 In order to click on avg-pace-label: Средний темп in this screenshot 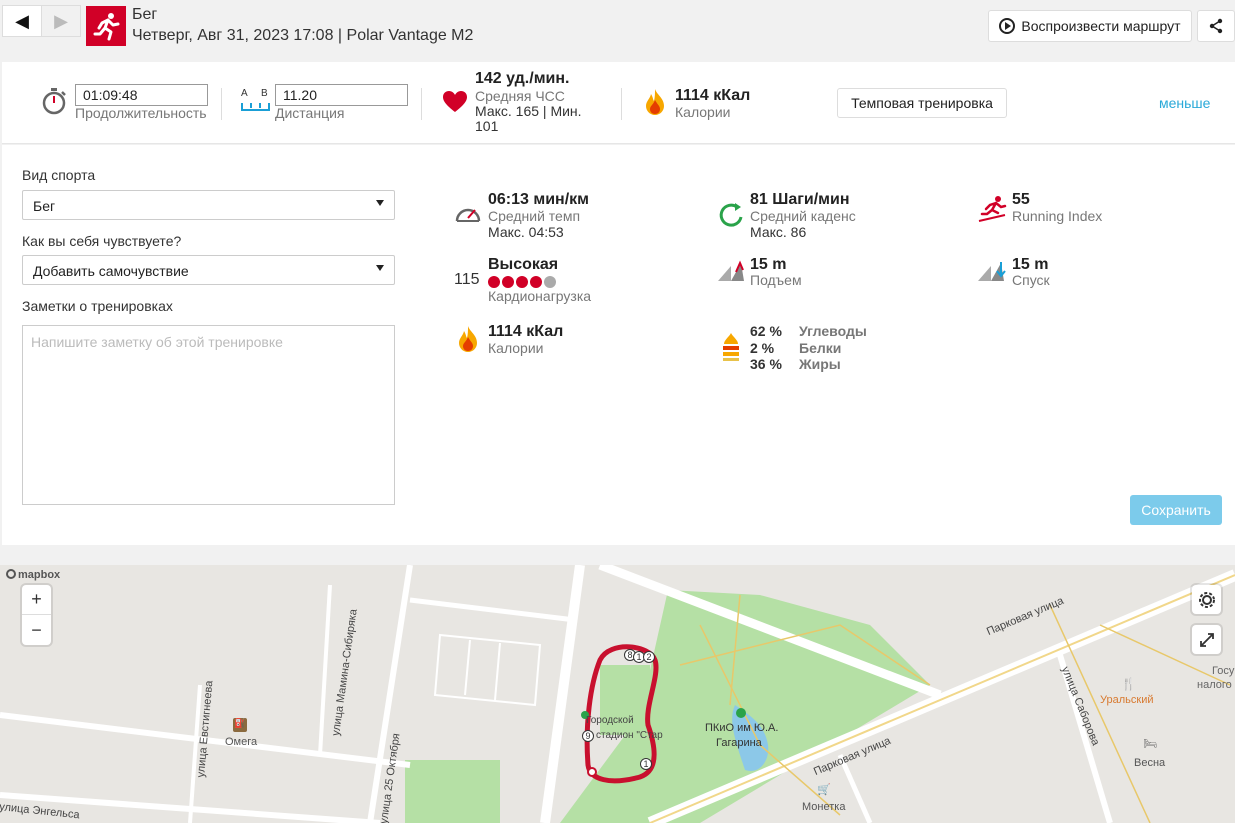, I will do `click(534, 216)`.